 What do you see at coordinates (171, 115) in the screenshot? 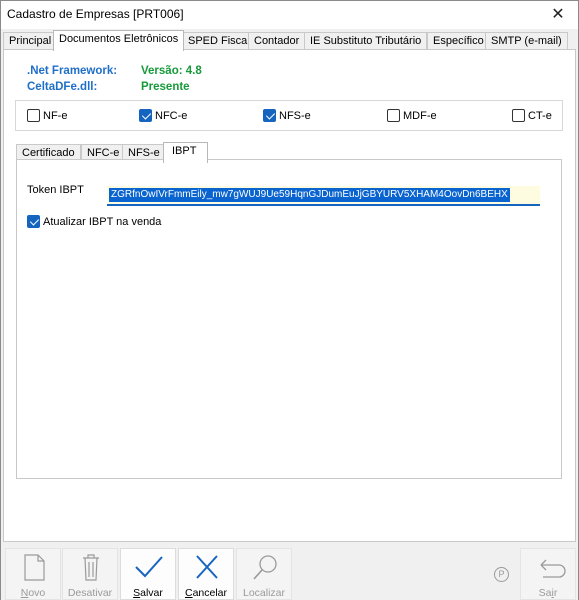
I see `checkbox-nfce-label: NFC-e` at bounding box center [171, 115].